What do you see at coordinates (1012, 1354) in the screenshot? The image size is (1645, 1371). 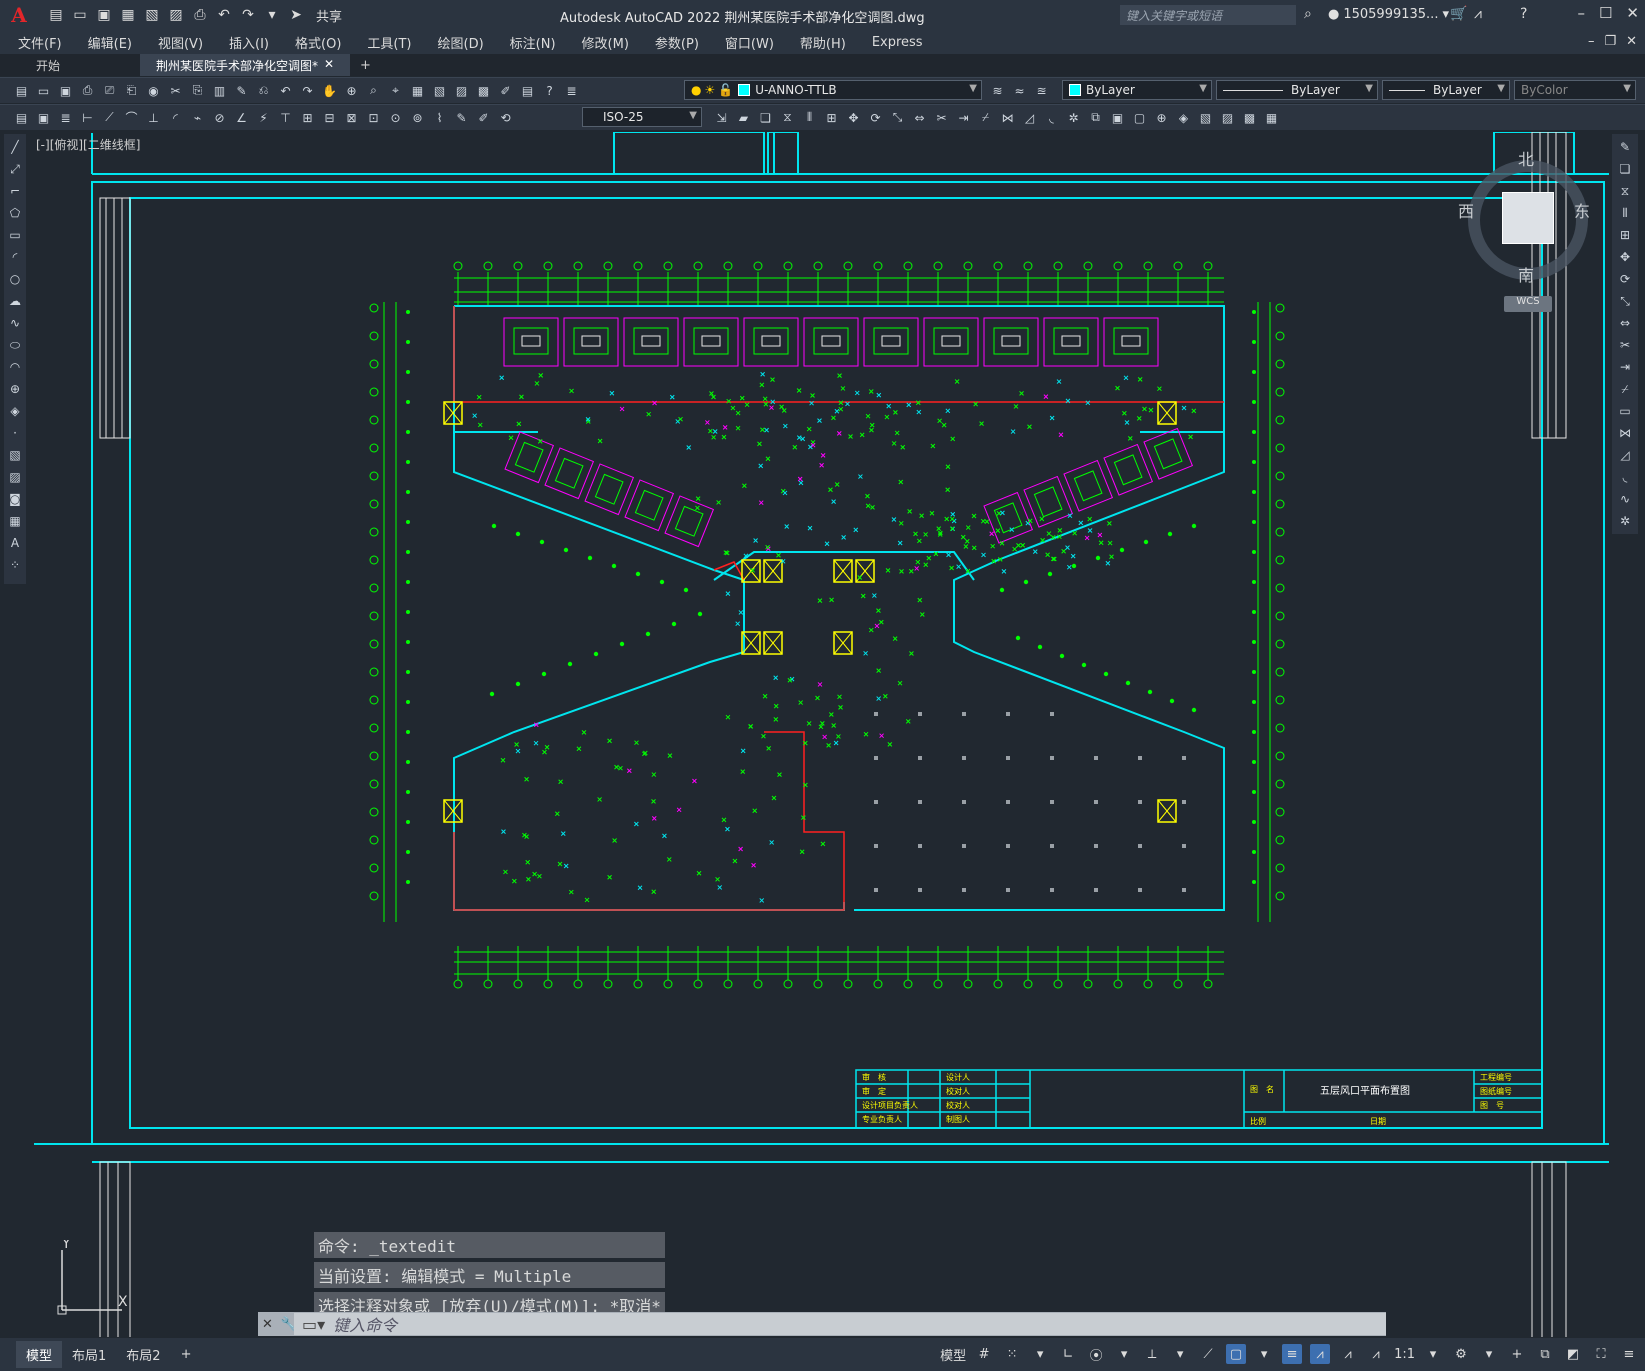 I see `snap-icon: ⁙` at bounding box center [1012, 1354].